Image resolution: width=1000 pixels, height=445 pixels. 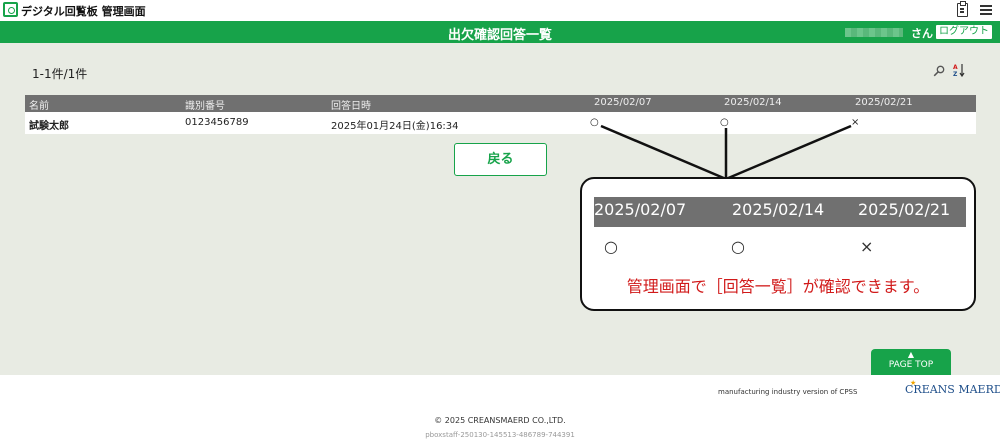 What do you see at coordinates (867, 246) in the screenshot?
I see `callout-answer-3: ×` at bounding box center [867, 246].